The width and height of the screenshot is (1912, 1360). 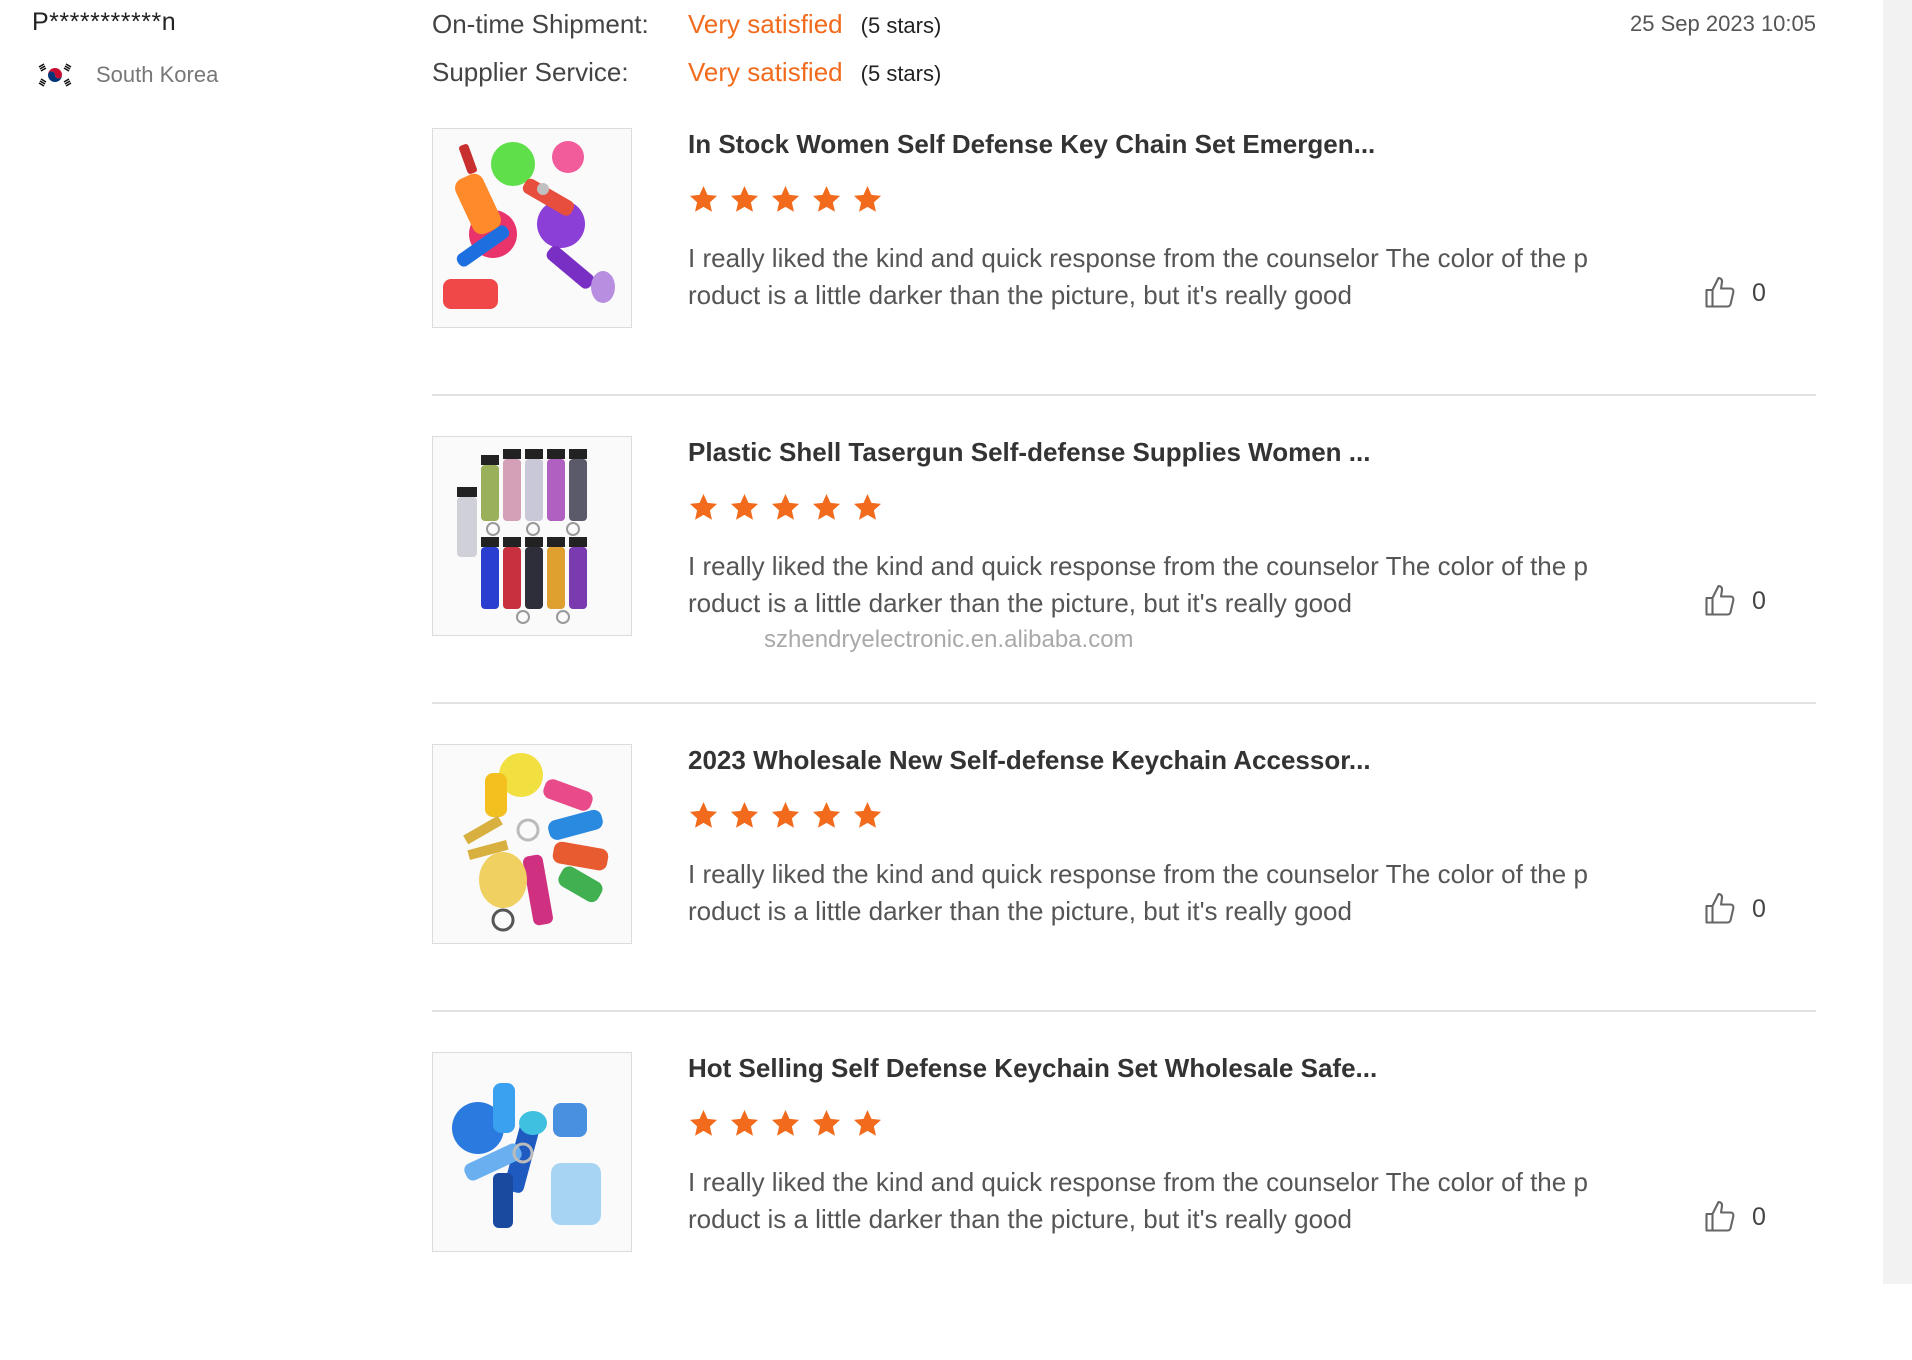 I want to click on rating-label: Supplier Service:, so click(x=530, y=72).